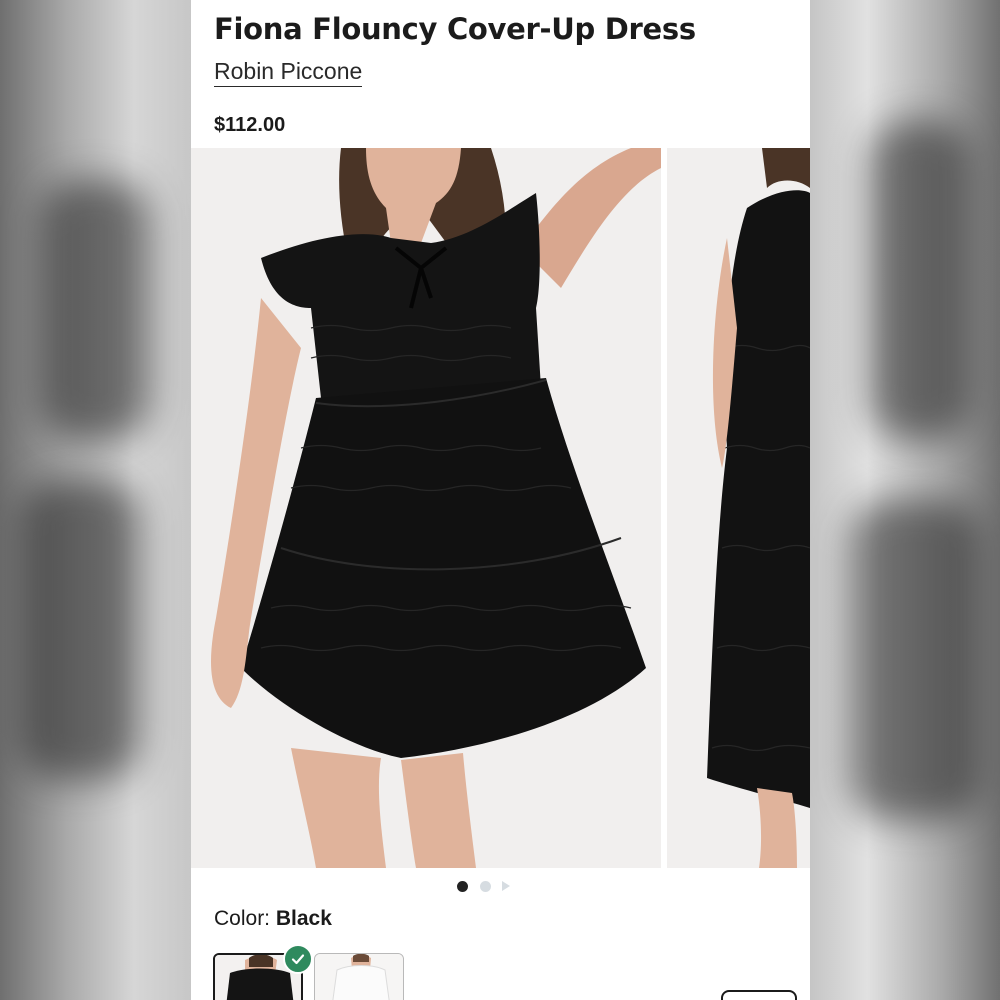  Describe the element at coordinates (250, 125) in the screenshot. I see `product-price: $112.00` at that location.